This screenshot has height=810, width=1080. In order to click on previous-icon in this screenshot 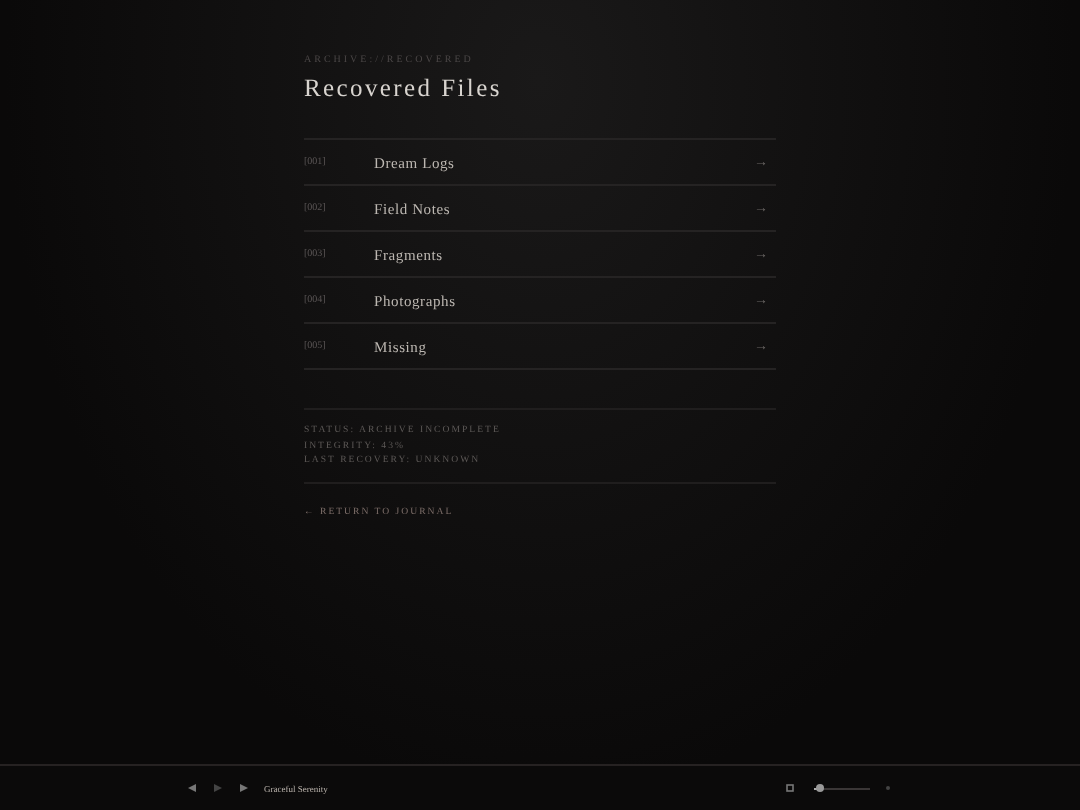, I will do `click(192, 788)`.